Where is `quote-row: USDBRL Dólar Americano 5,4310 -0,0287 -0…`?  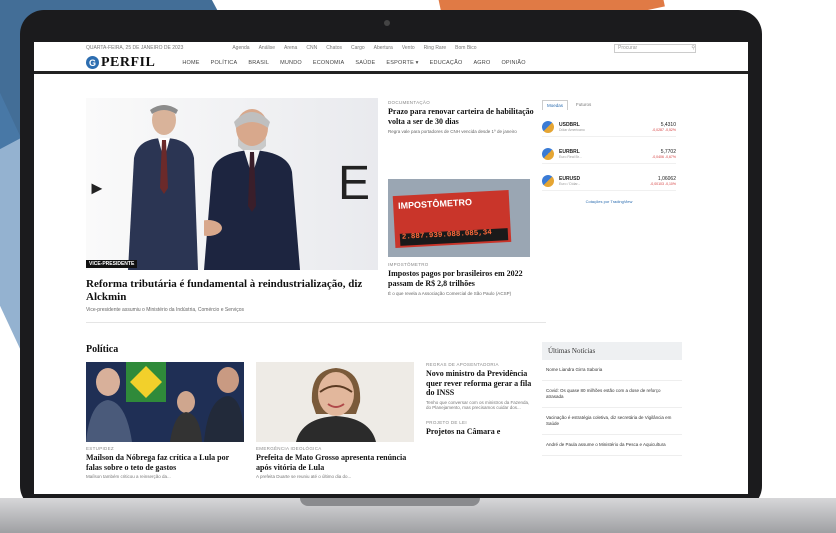
quote-row: USDBRL Dólar Americano 5,4310 -0,0287 -0… is located at coordinates (609, 127).